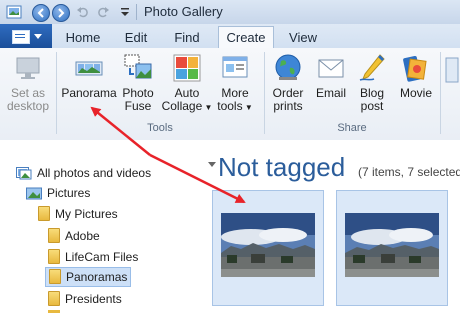 The height and width of the screenshot is (313, 460). What do you see at coordinates (409, 172) in the screenshot?
I see `group-item-count: (7 items, 7 selected` at bounding box center [409, 172].